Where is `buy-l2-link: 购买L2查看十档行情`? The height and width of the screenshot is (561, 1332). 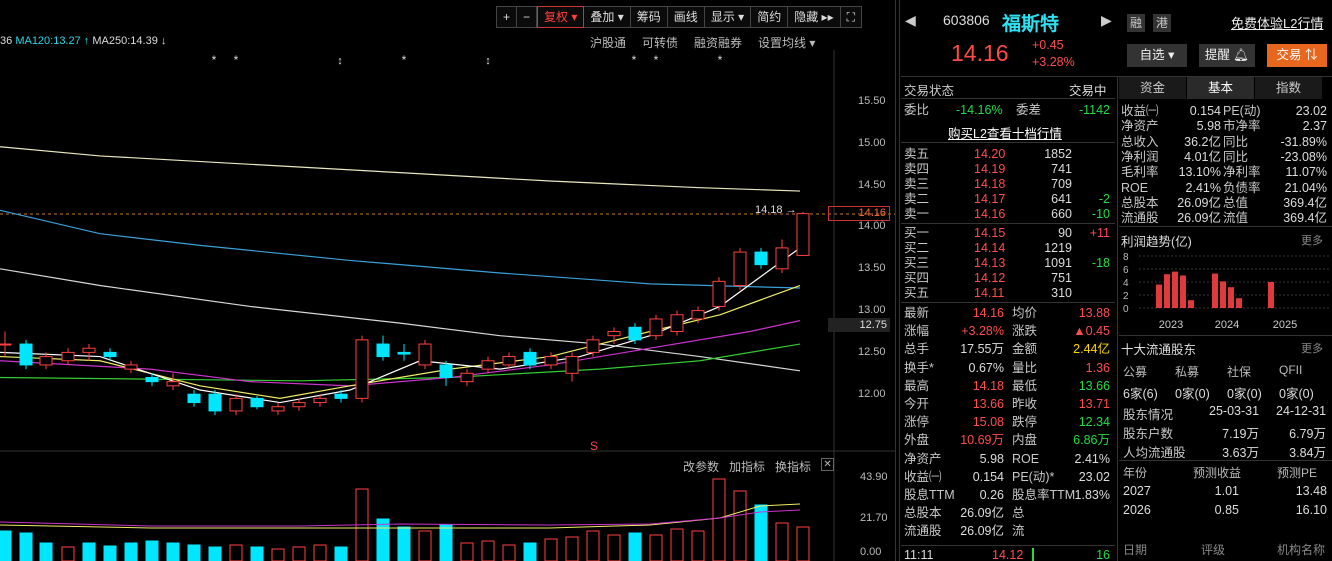
buy-l2-link: 购买L2查看十档行情 is located at coordinates (1005, 132).